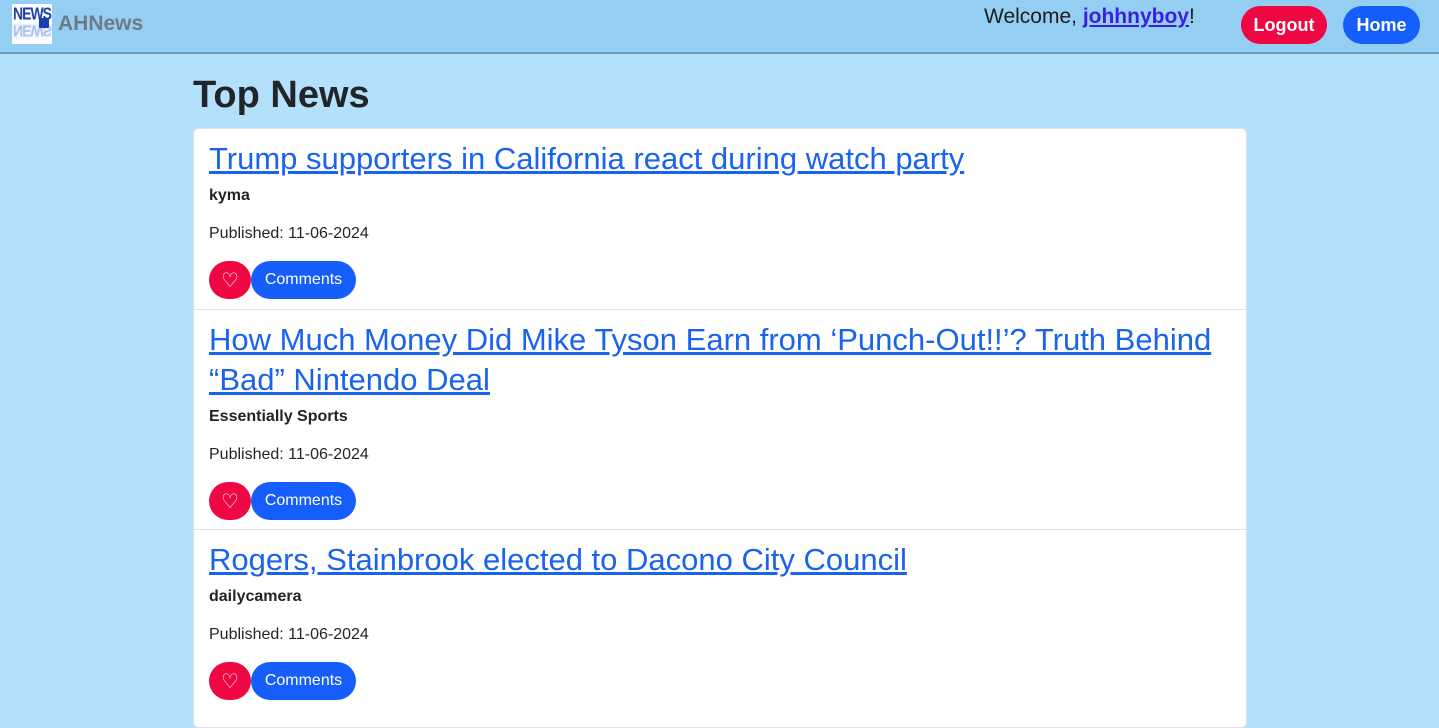  Describe the element at coordinates (255, 596) in the screenshot. I see `news-source: dailycamera` at that location.